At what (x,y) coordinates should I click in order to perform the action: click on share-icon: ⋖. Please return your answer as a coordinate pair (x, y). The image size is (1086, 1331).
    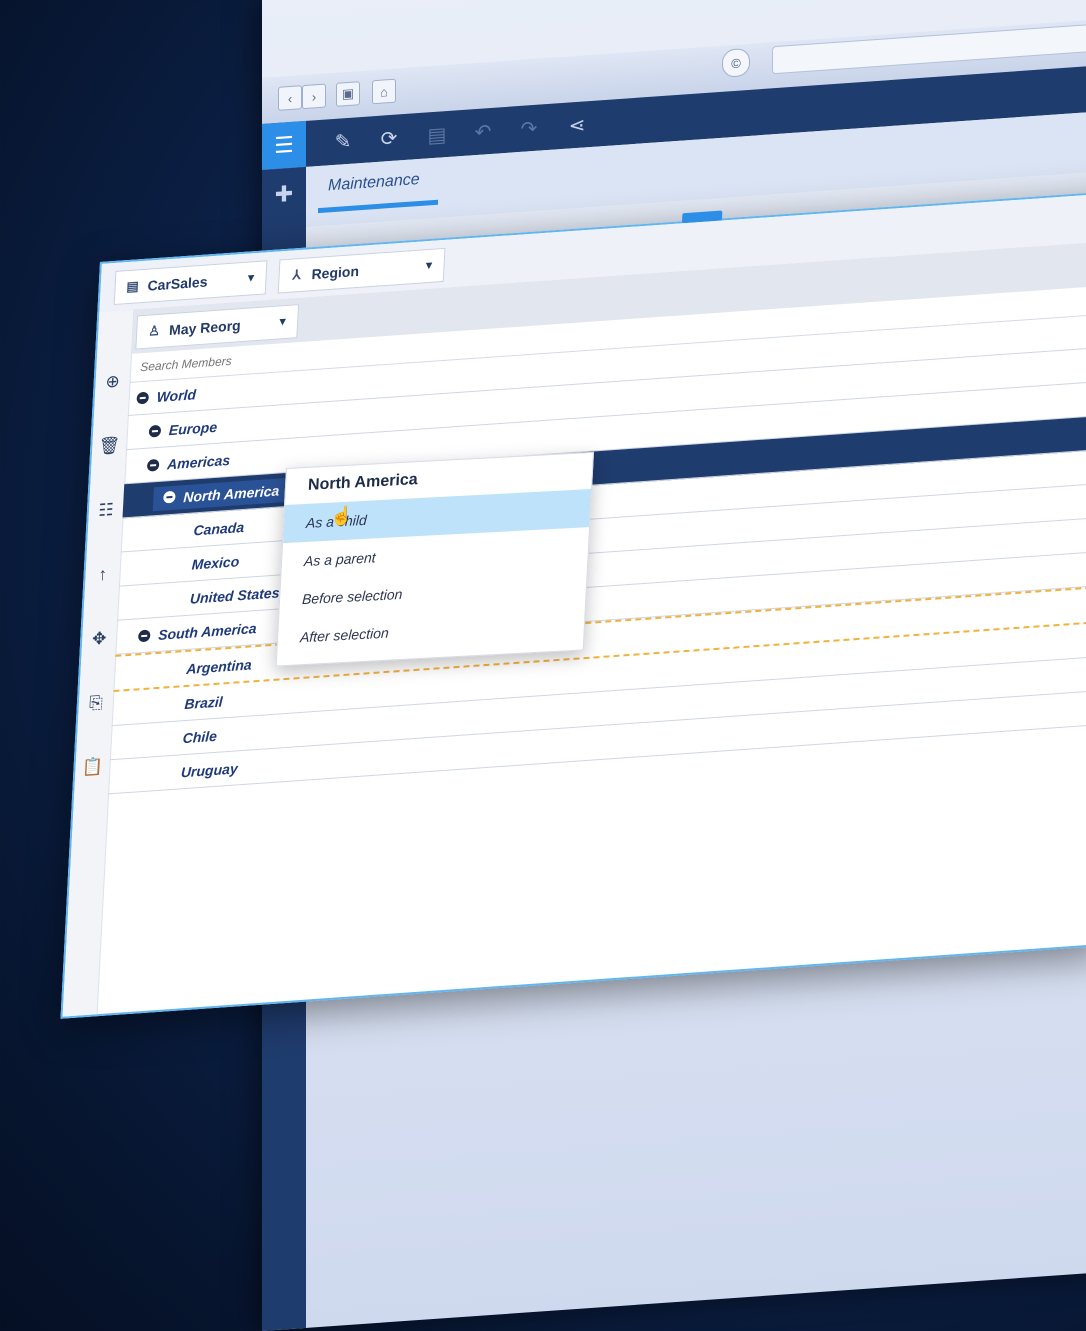
    Looking at the image, I should click on (577, 125).